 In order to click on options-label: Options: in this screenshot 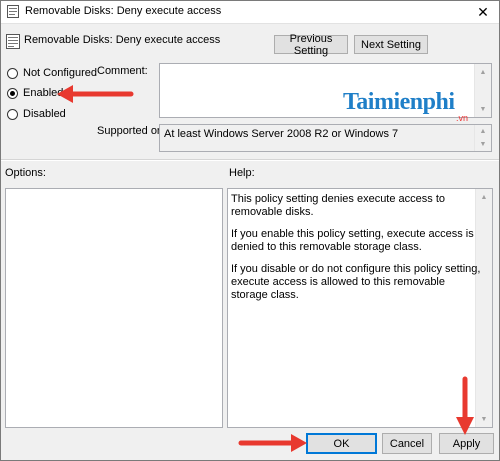, I will do `click(25, 173)`.